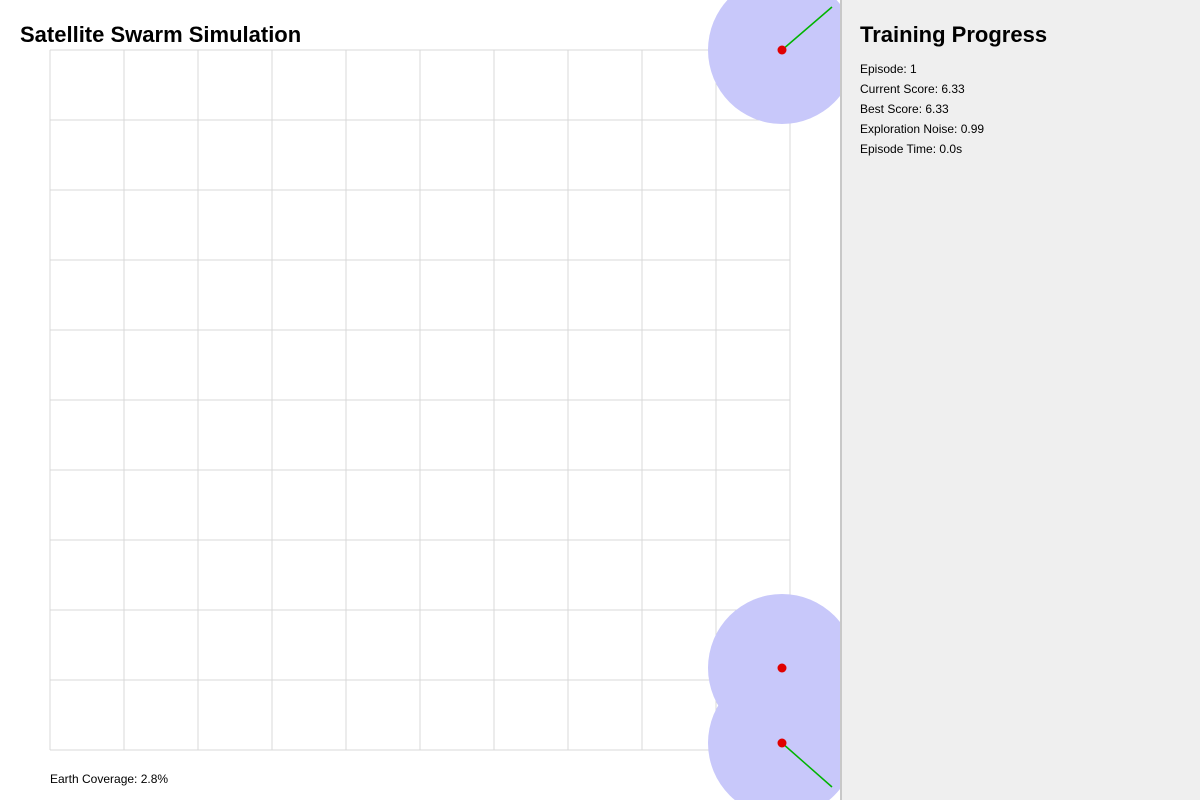 This screenshot has height=800, width=1200. I want to click on stat-value: 0.99, so click(972, 129).